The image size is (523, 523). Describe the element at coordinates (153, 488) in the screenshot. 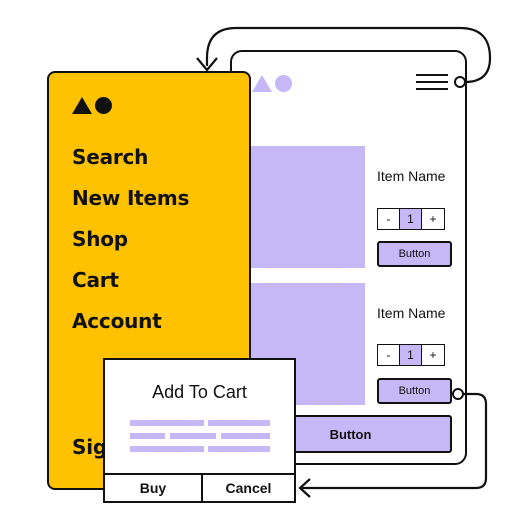

I see `buy-button: Buy` at that location.